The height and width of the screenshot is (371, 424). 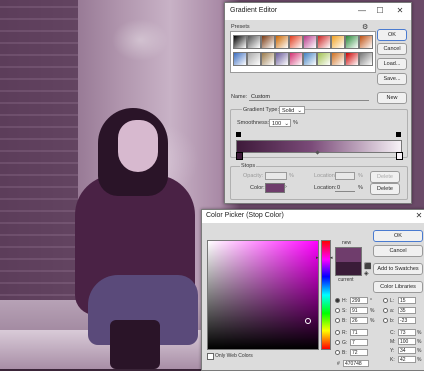 I want to click on color-stop-right, so click(x=399, y=156).